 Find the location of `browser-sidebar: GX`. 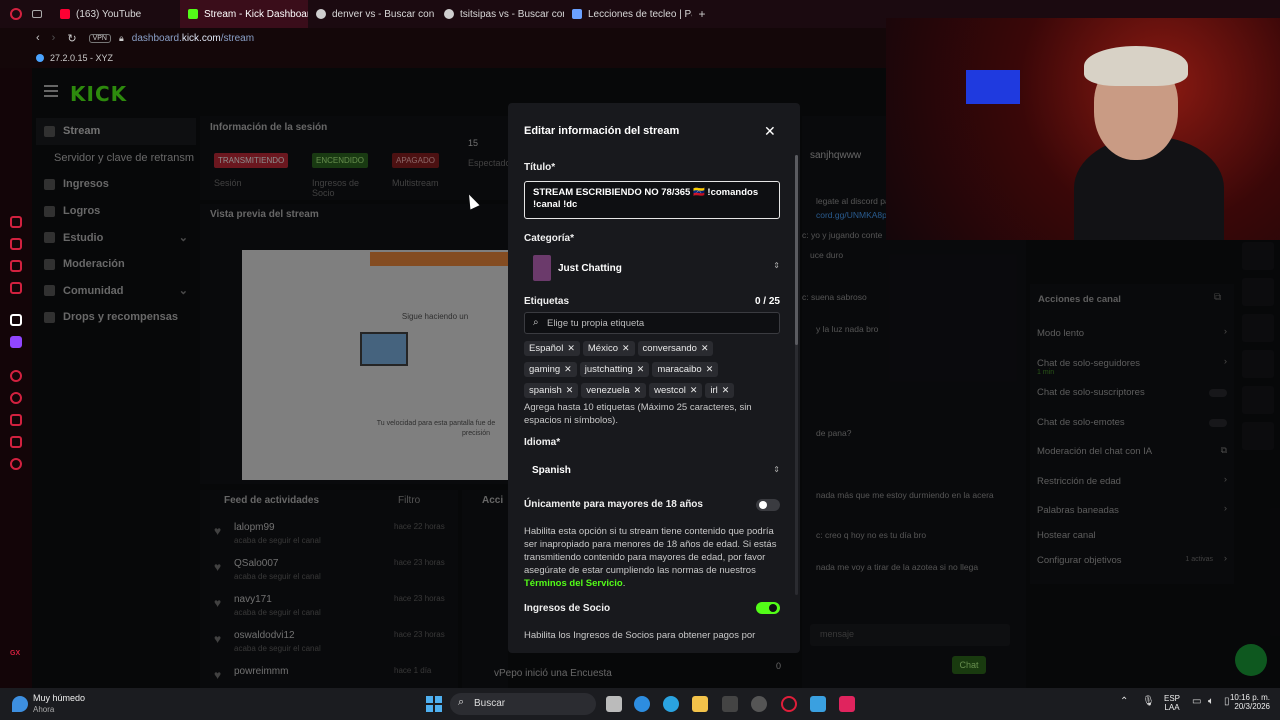

browser-sidebar: GX is located at coordinates (16, 378).